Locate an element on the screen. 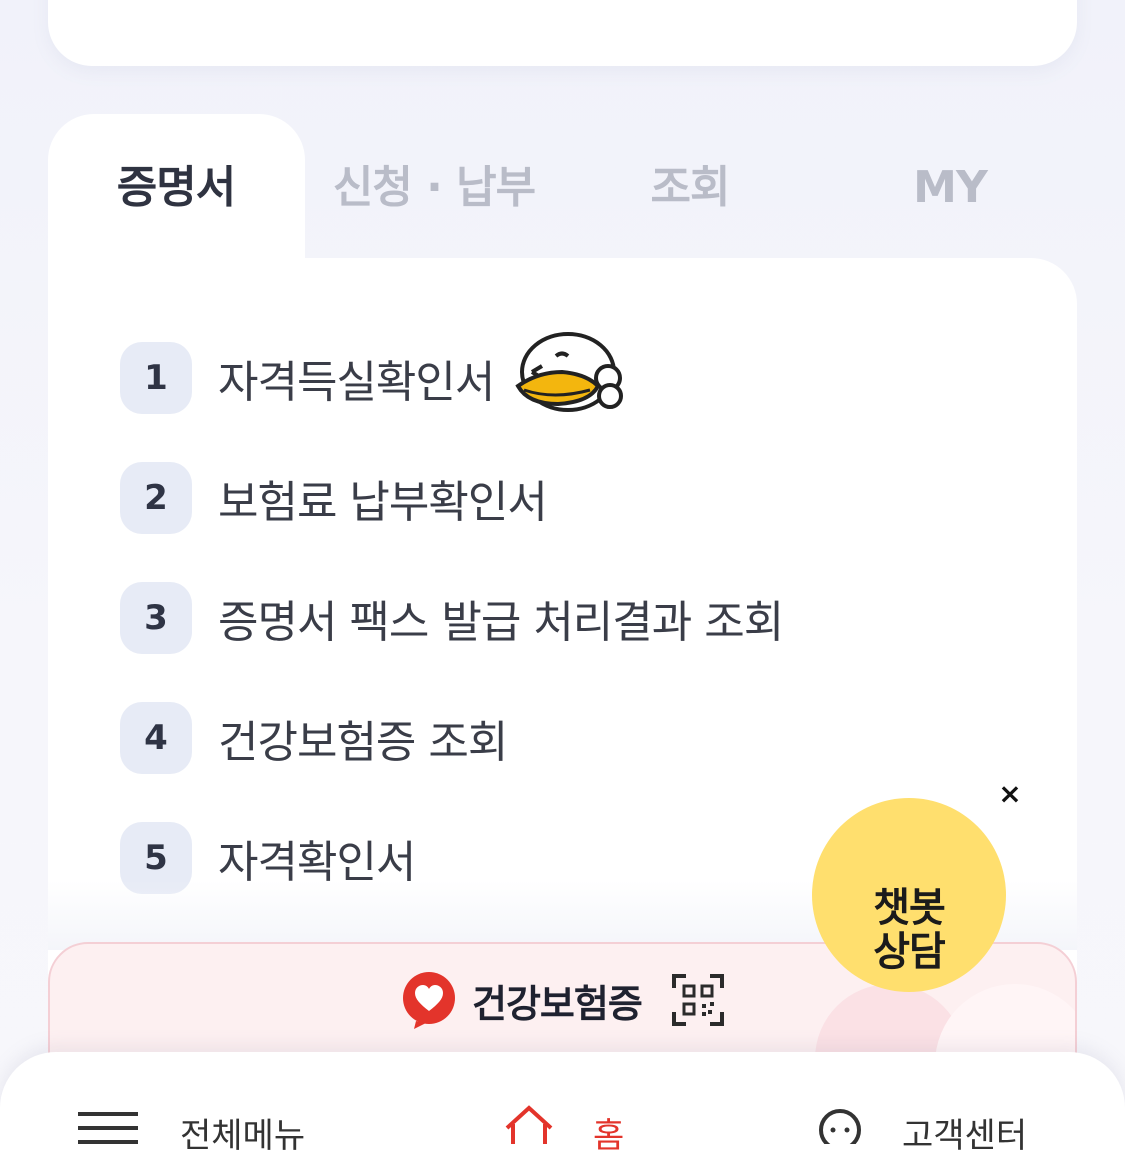 Image resolution: width=1125 pixels, height=1172 pixels. list-item-health-card-inquiry: 4 건강보험증 조회 is located at coordinates (314, 738).